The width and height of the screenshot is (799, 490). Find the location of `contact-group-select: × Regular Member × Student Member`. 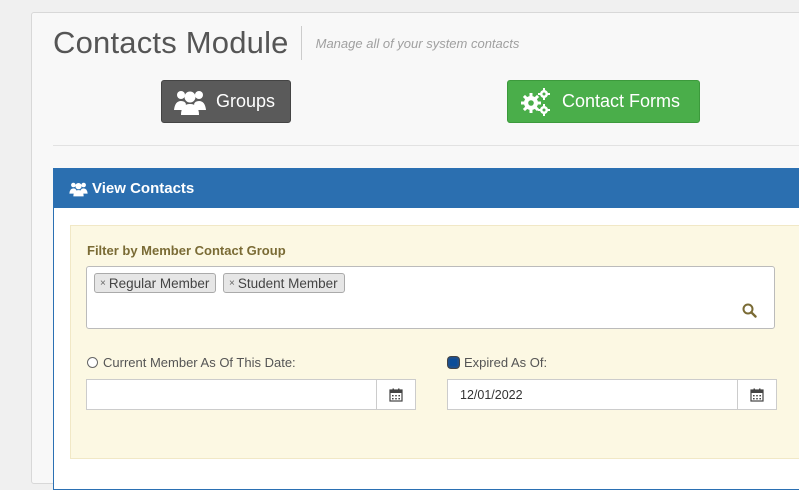

contact-group-select: × Regular Member × Student Member is located at coordinates (430, 297).